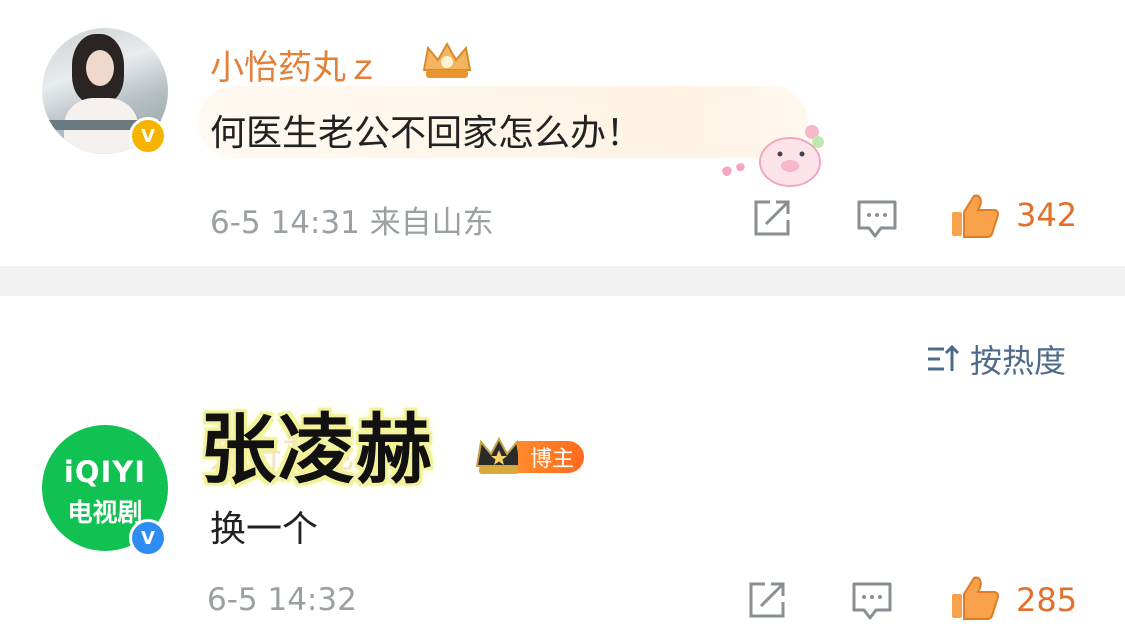 The image size is (1125, 640). What do you see at coordinates (282, 600) in the screenshot?
I see `comment-date: 6-5 14:32` at bounding box center [282, 600].